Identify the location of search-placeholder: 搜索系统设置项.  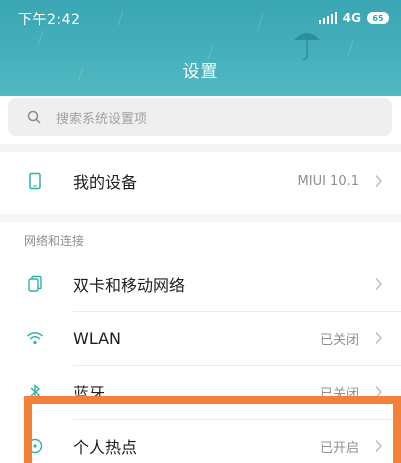
(102, 119).